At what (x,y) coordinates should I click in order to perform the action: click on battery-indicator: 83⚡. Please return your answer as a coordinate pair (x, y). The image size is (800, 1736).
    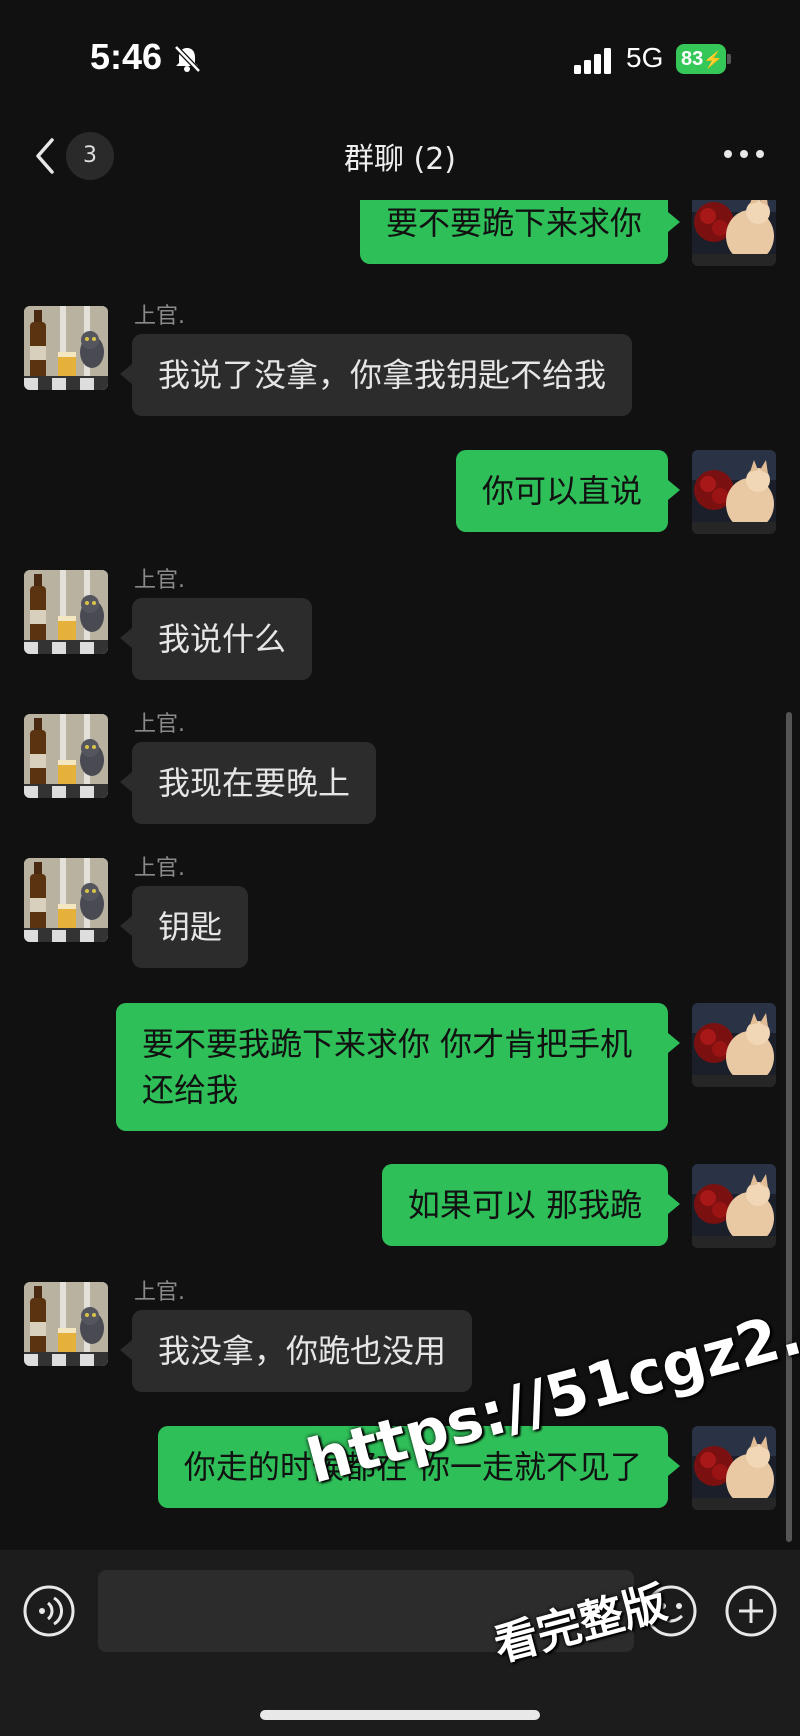
    Looking at the image, I should click on (703, 59).